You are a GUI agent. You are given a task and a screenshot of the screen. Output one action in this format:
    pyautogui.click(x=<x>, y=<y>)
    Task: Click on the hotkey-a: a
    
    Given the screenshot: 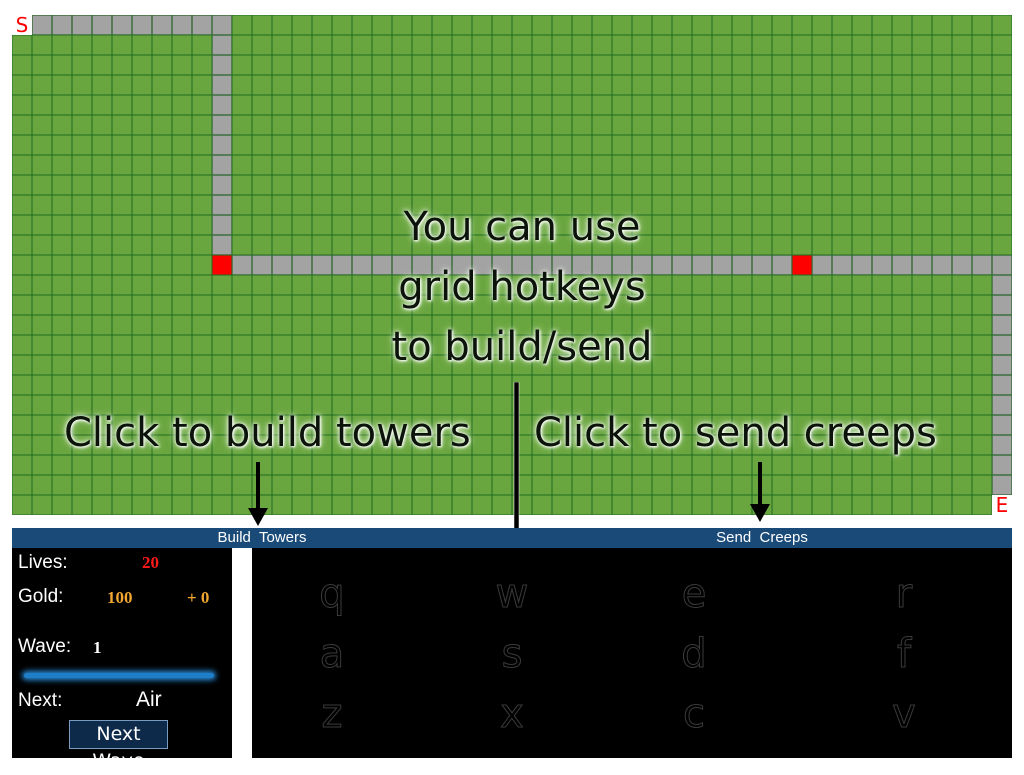 What is the action you would take?
    pyautogui.click(x=332, y=654)
    